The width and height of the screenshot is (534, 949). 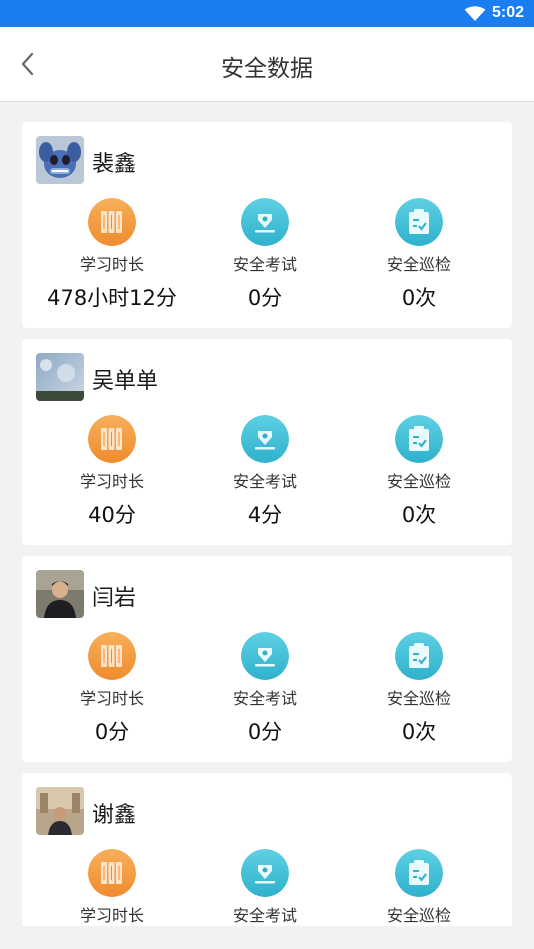 I want to click on exam-stat: 安全考试, so click(x=265, y=887).